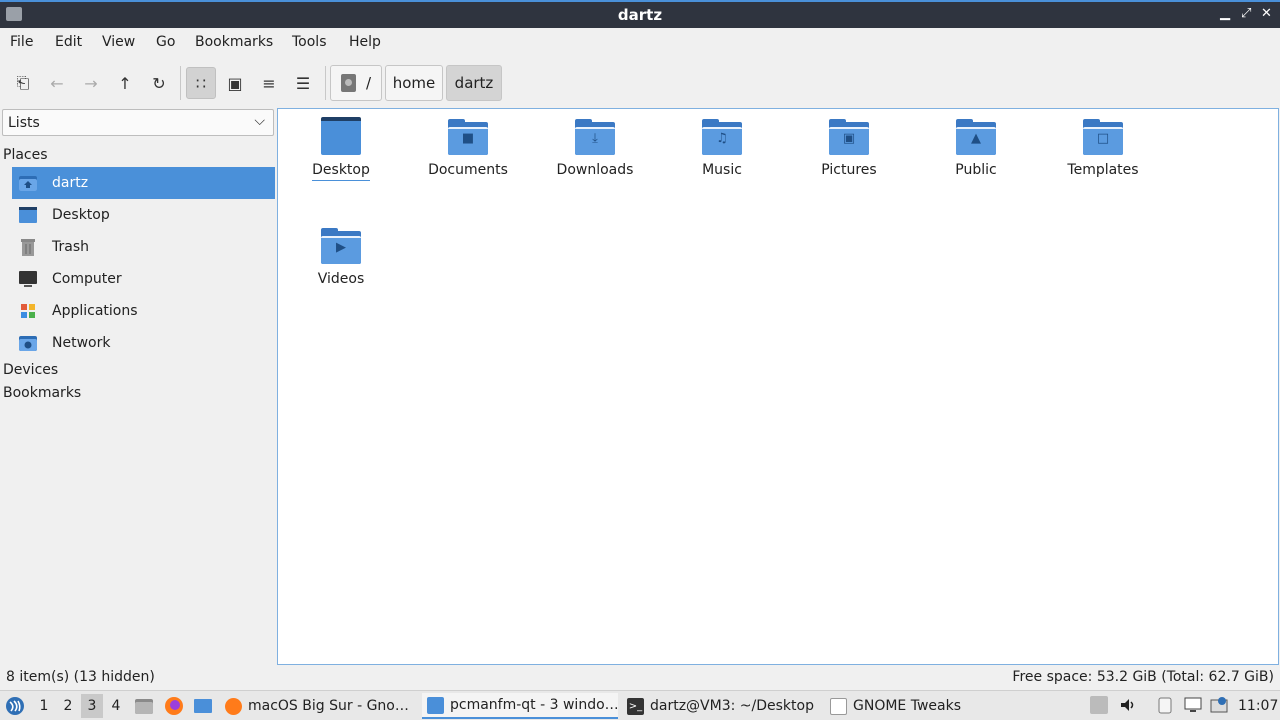 This screenshot has height=720, width=1280. I want to click on sidebar-mode-select: Lists ⌵, so click(138, 122).